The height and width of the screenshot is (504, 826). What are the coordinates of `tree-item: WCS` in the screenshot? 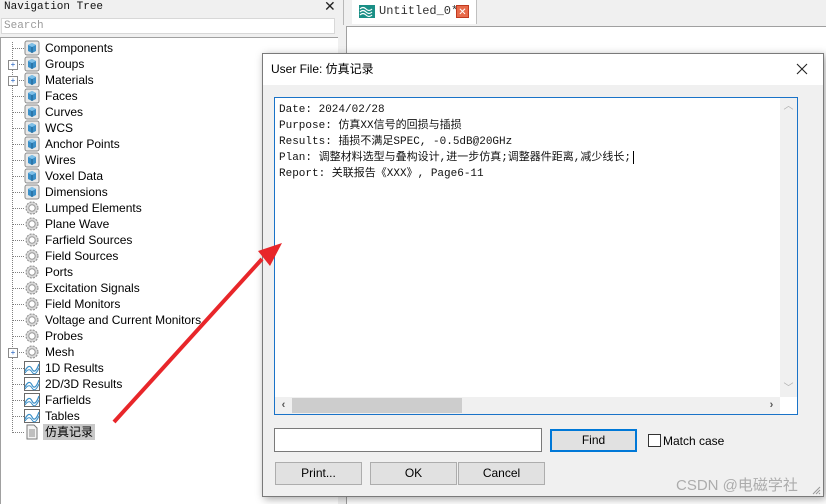 It's located at (131, 128).